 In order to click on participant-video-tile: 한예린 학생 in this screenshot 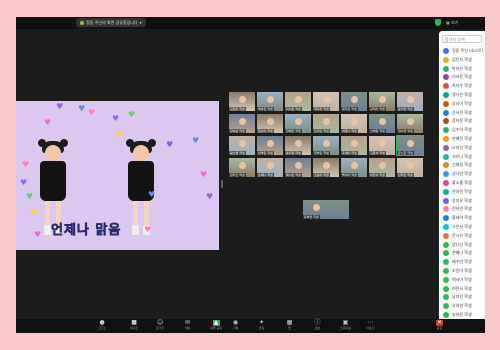, I will do `click(298, 123)`.